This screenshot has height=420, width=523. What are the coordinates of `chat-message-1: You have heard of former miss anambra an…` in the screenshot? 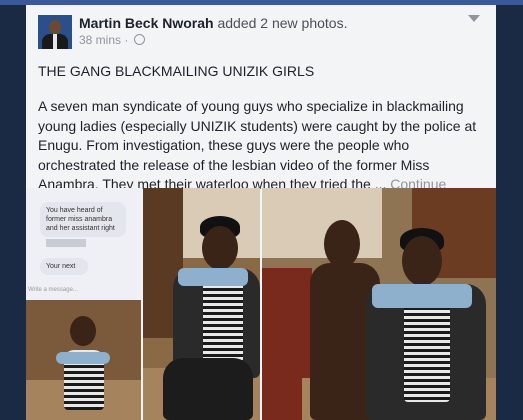 It's located at (83, 219).